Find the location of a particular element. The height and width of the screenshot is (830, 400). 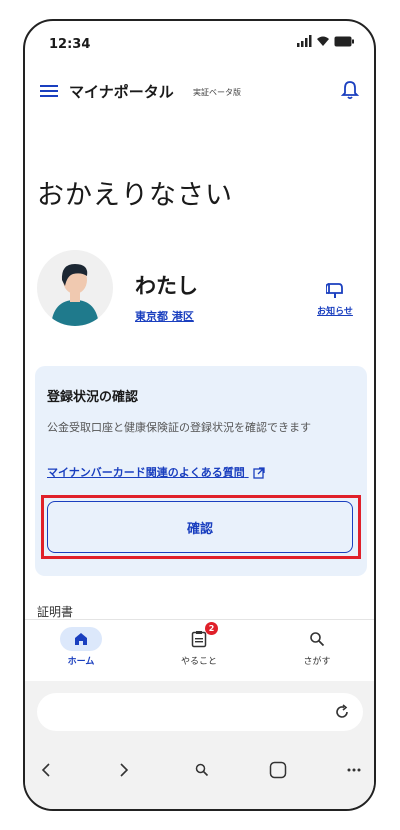

nav-home-label: ホーム is located at coordinates (81, 662).